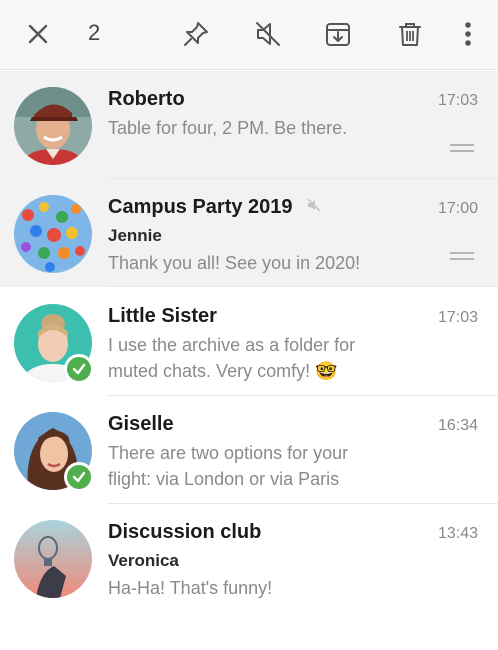  What do you see at coordinates (146, 99) in the screenshot?
I see `chat-name: Roberto` at bounding box center [146, 99].